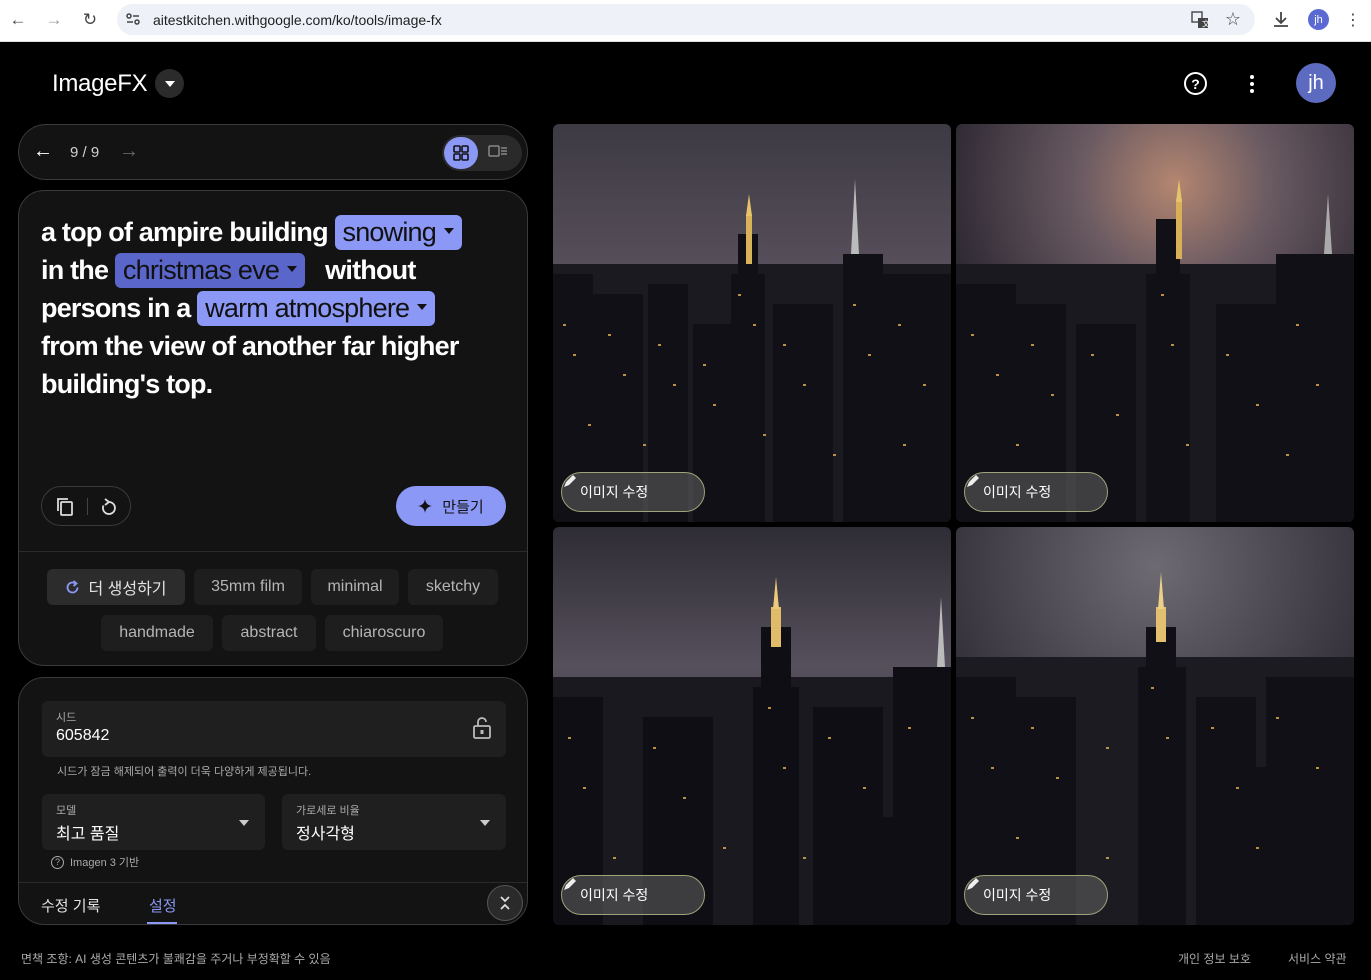 Image resolution: width=1371 pixels, height=980 pixels. Describe the element at coordinates (210, 270) in the screenshot. I see `prompt-chip-christmas-eve: christmas eve` at that location.